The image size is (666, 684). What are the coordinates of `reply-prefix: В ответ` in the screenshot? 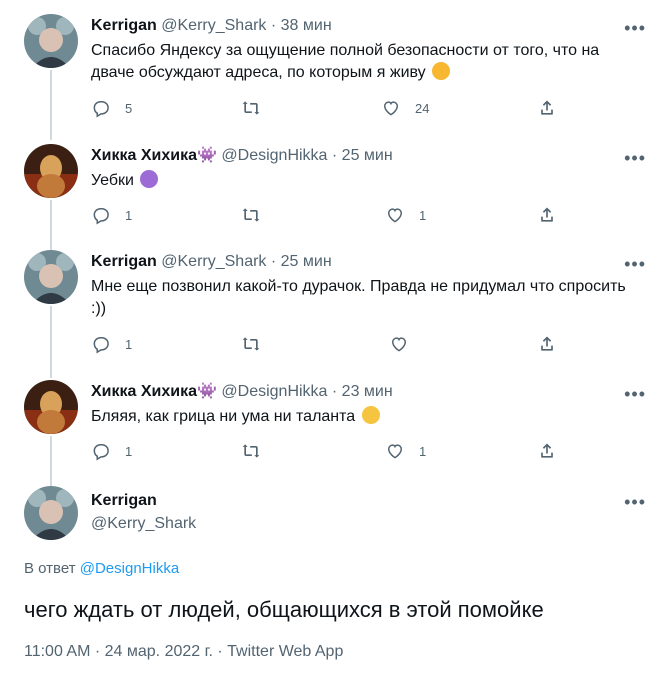 It's located at (50, 568).